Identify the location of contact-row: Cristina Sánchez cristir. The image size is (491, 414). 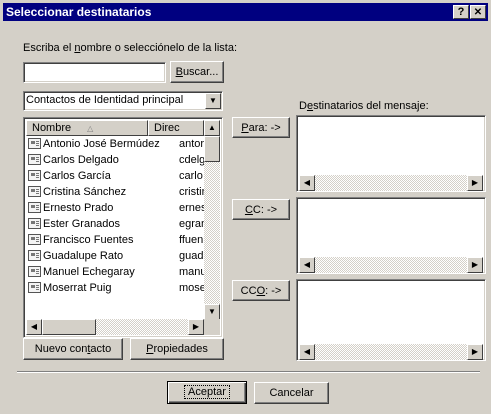
(116, 192).